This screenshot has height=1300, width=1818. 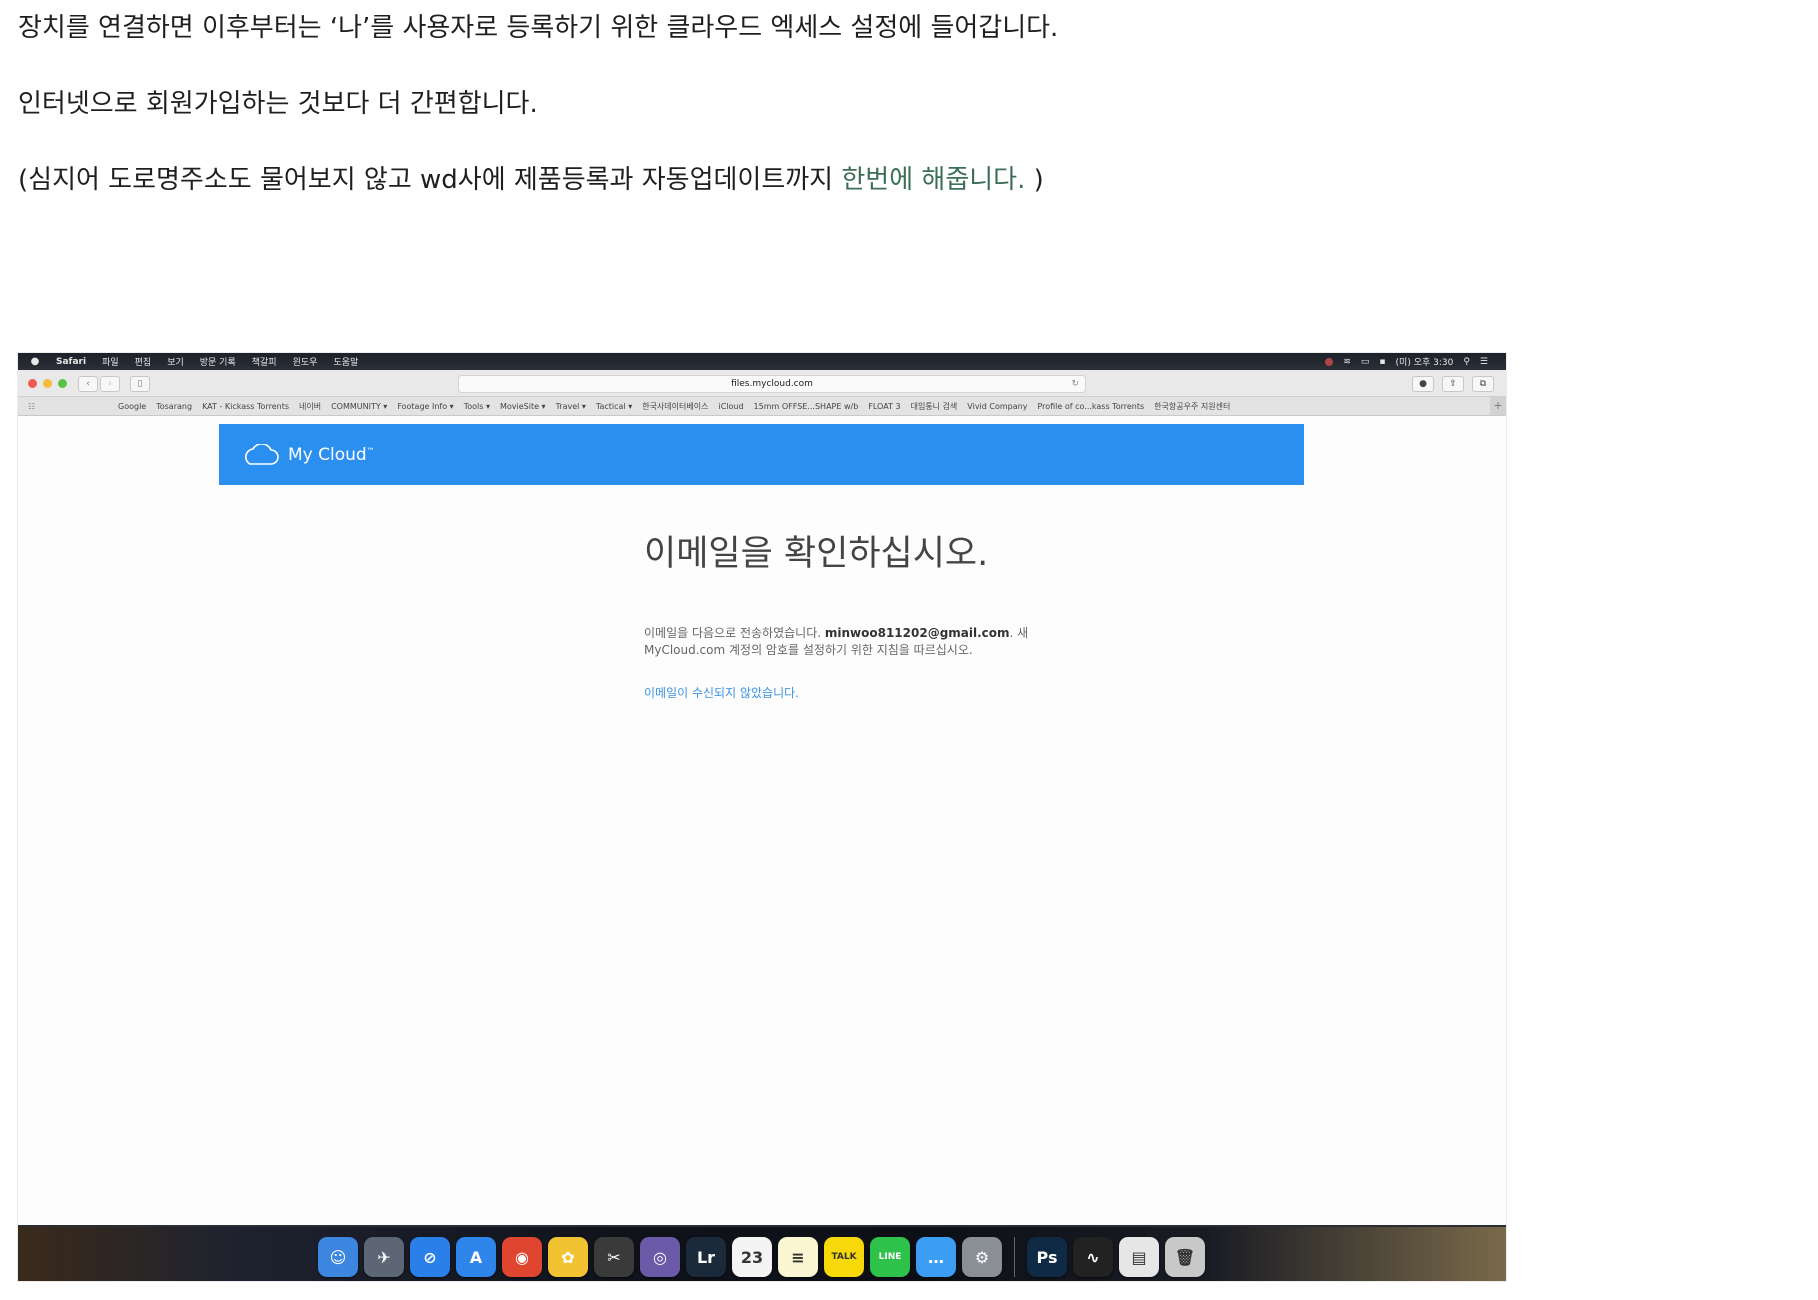 I want to click on flag-icon: ▪, so click(x=1382, y=362).